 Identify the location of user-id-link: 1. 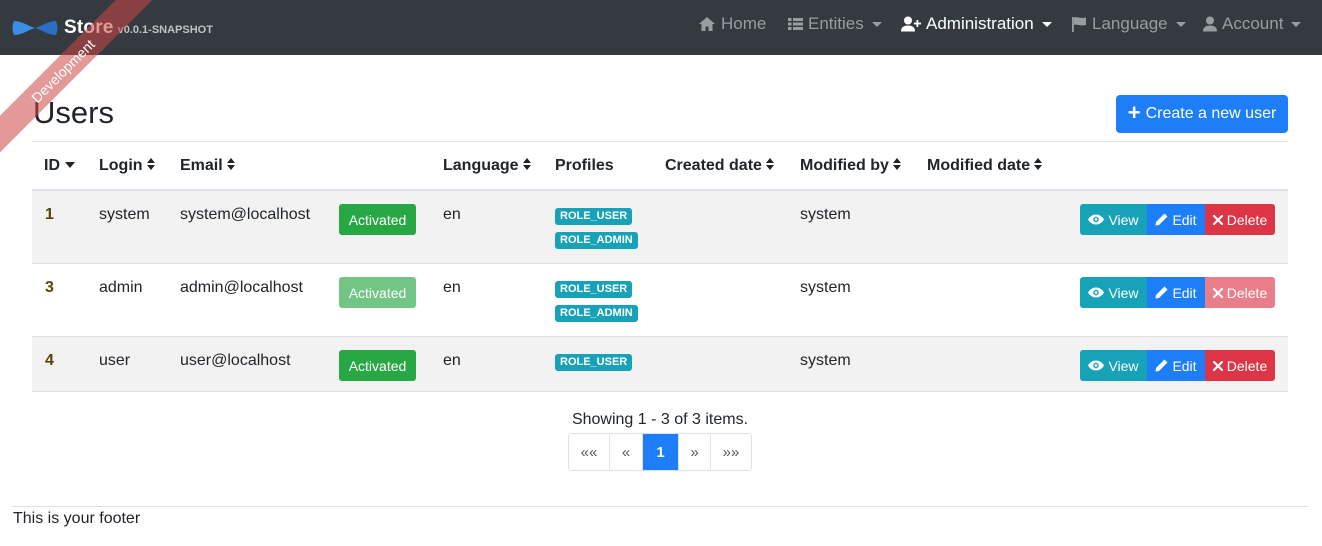
(49, 215).